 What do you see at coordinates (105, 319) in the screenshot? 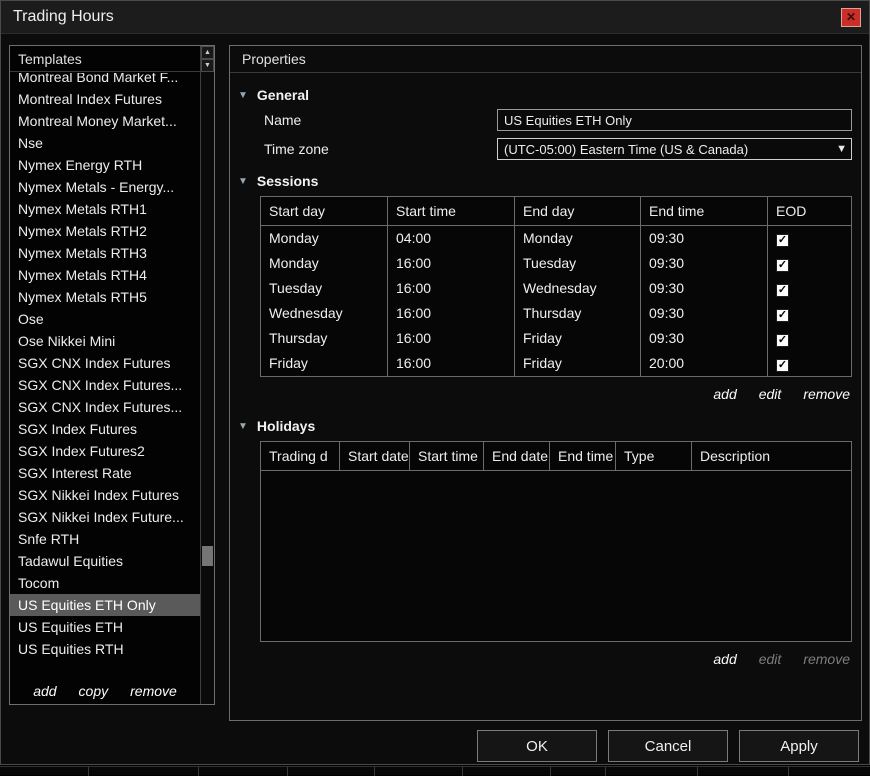
I see `template-item: Ose` at bounding box center [105, 319].